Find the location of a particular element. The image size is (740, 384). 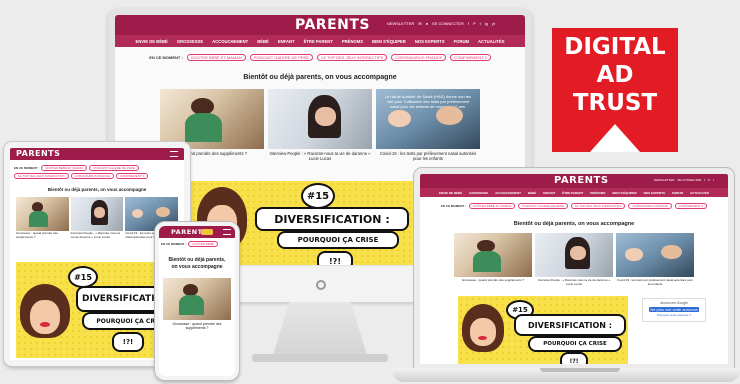

mail-icon: ✉ is located at coordinates (419, 23).